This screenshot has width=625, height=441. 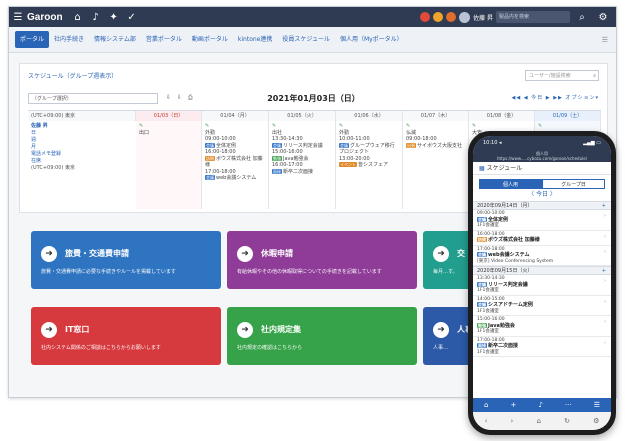 I want to click on back-icon: ‹, so click(x=486, y=421).